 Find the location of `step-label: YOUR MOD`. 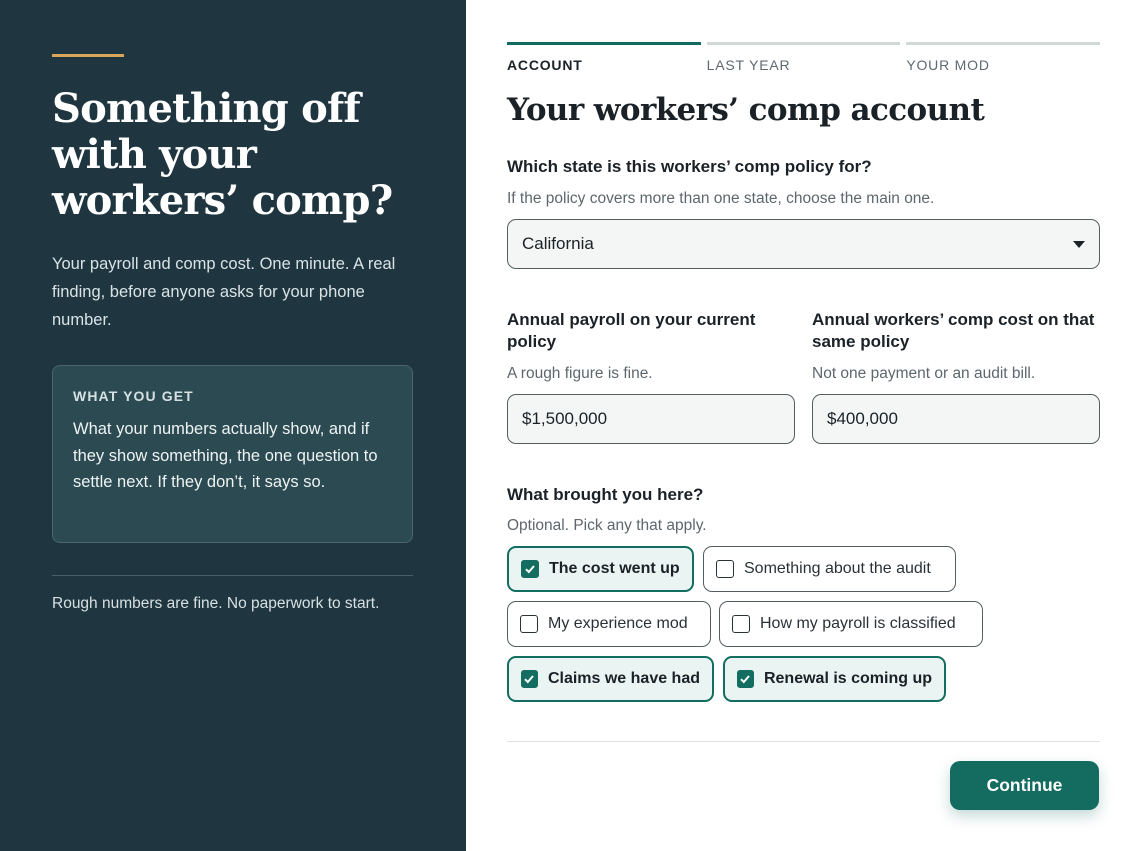

step-label: YOUR MOD is located at coordinates (948, 65).